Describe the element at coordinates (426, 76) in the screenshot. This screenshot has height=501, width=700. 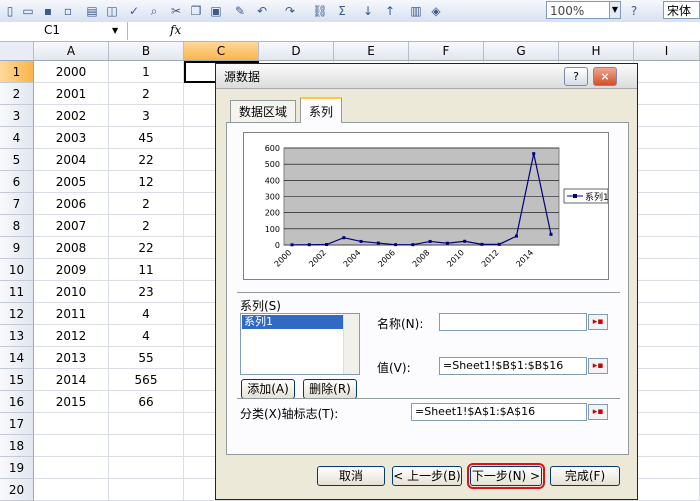
I see `dialog-titlebar: 源数据 ? ×` at that location.